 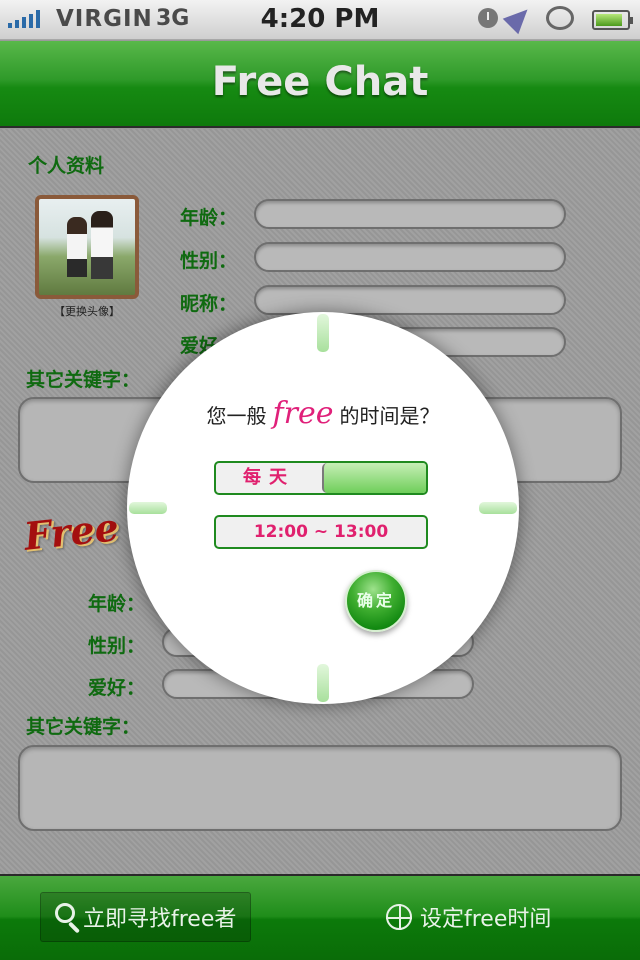 I want to click on page-title: Free Chat, so click(x=320, y=82).